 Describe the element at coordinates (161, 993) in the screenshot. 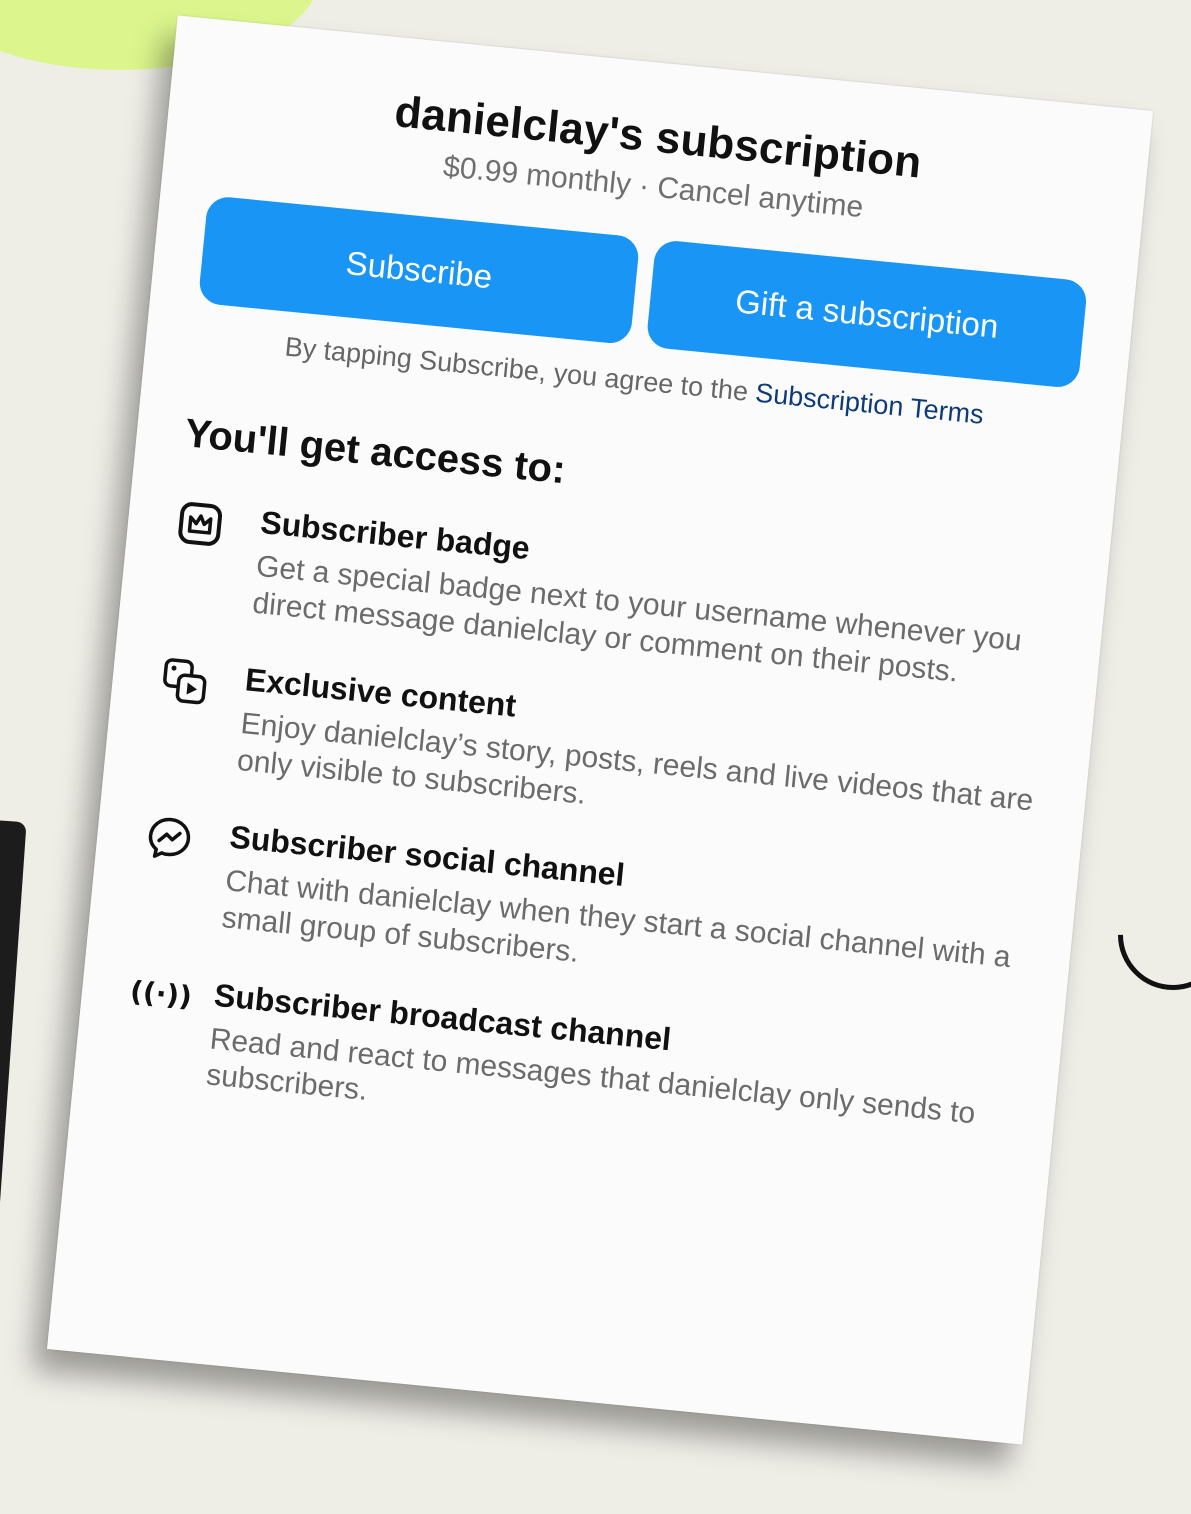

I see `broadcast-glyph: ((·))` at that location.